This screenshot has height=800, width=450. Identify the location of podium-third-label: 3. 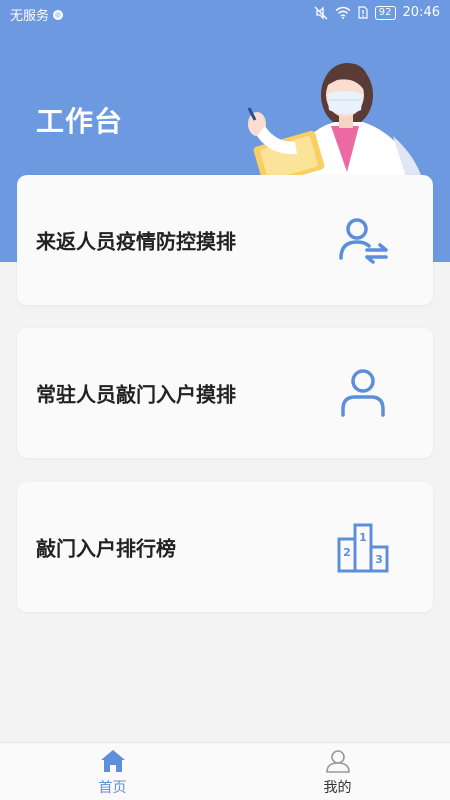
(379, 559).